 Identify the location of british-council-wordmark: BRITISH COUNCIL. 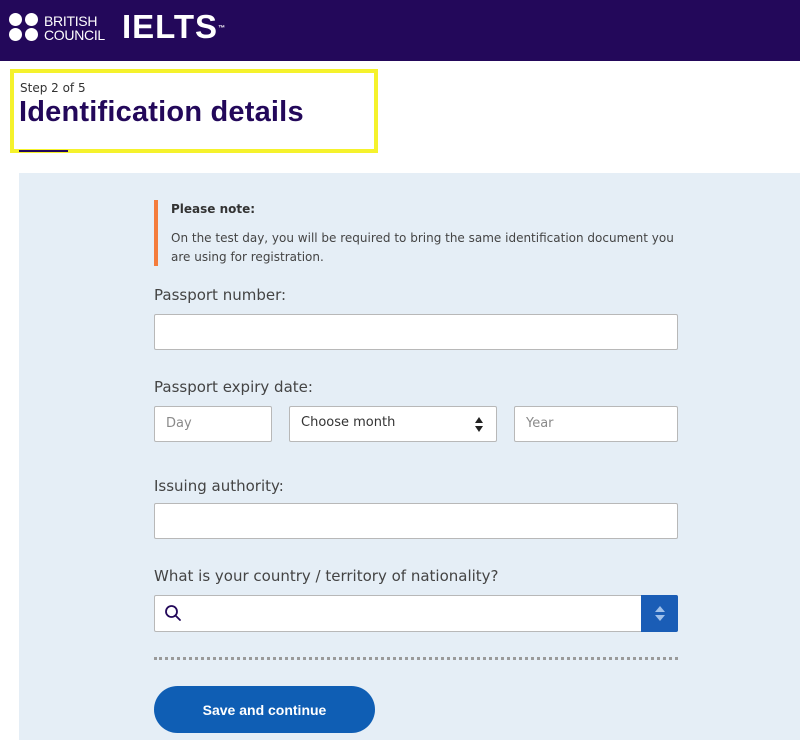
(74, 28).